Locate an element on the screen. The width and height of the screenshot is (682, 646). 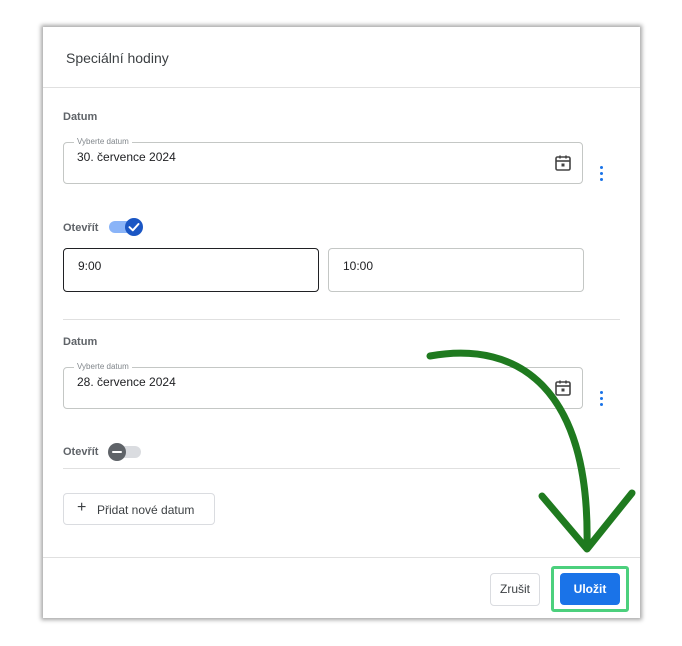
footer-divider is located at coordinates (341, 557).